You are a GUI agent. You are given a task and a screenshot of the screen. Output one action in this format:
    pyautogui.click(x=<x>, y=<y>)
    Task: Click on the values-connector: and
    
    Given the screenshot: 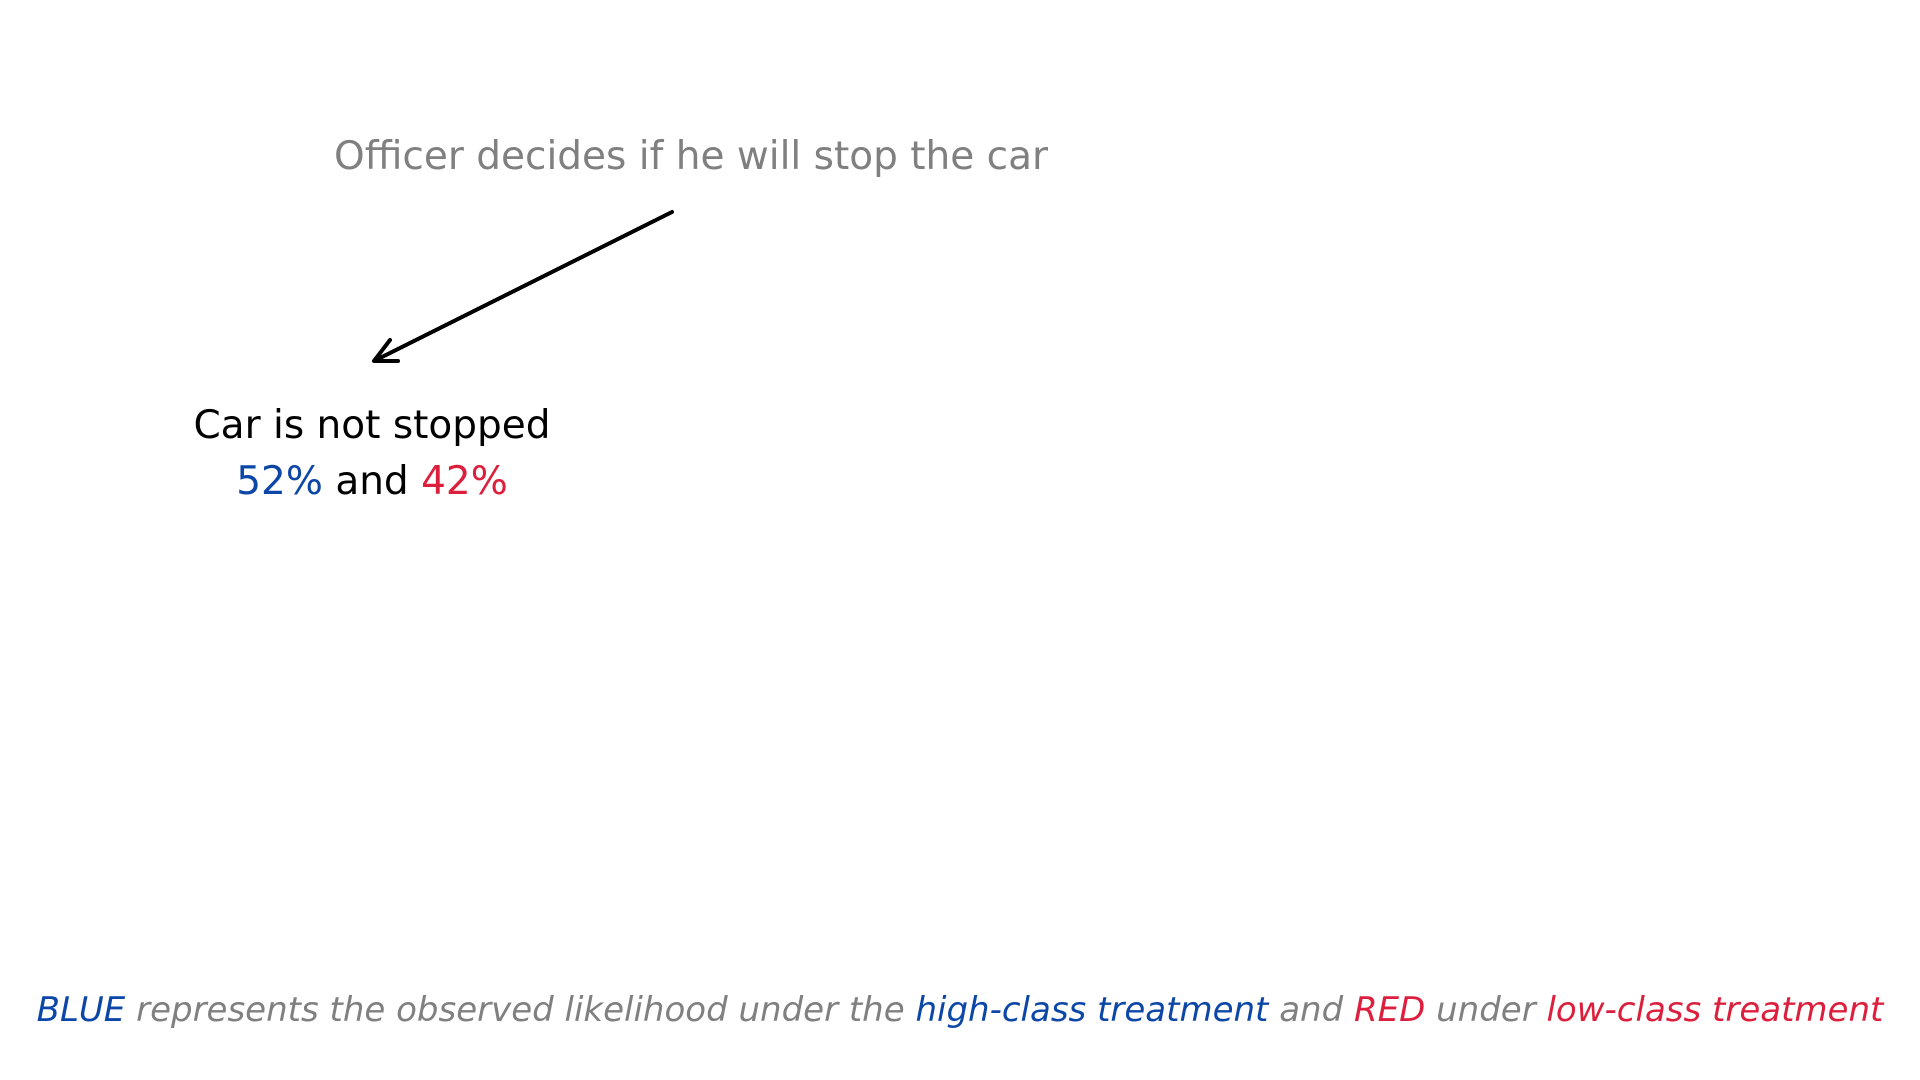 What is the action you would take?
    pyautogui.click(x=372, y=481)
    